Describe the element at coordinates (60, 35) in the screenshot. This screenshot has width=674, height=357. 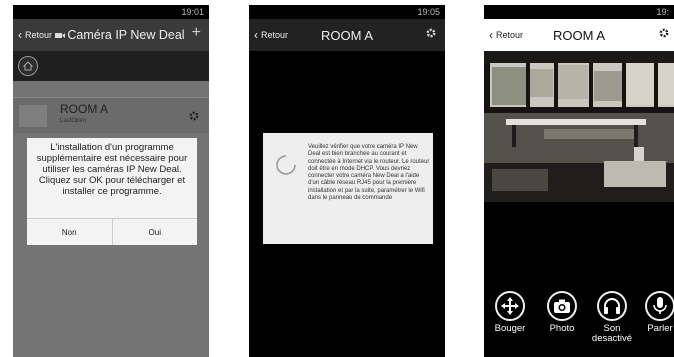
I see `camera-logo-icon` at that location.